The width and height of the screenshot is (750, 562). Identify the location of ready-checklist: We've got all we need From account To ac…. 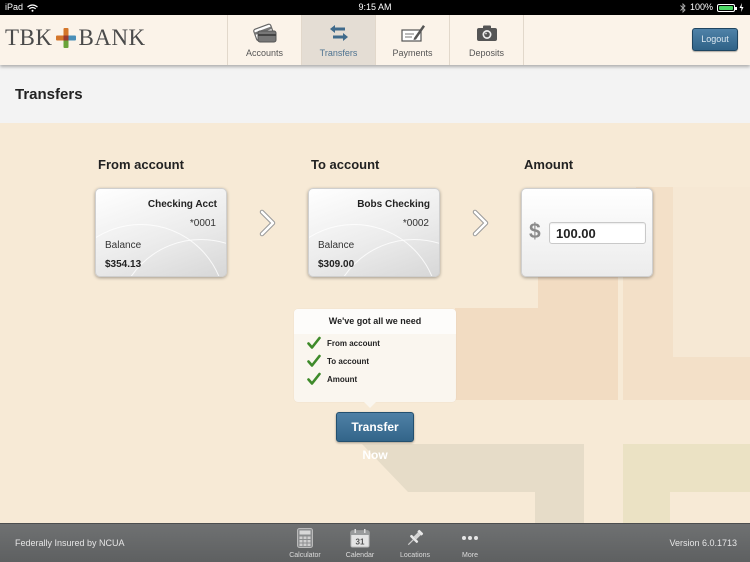
(375, 358).